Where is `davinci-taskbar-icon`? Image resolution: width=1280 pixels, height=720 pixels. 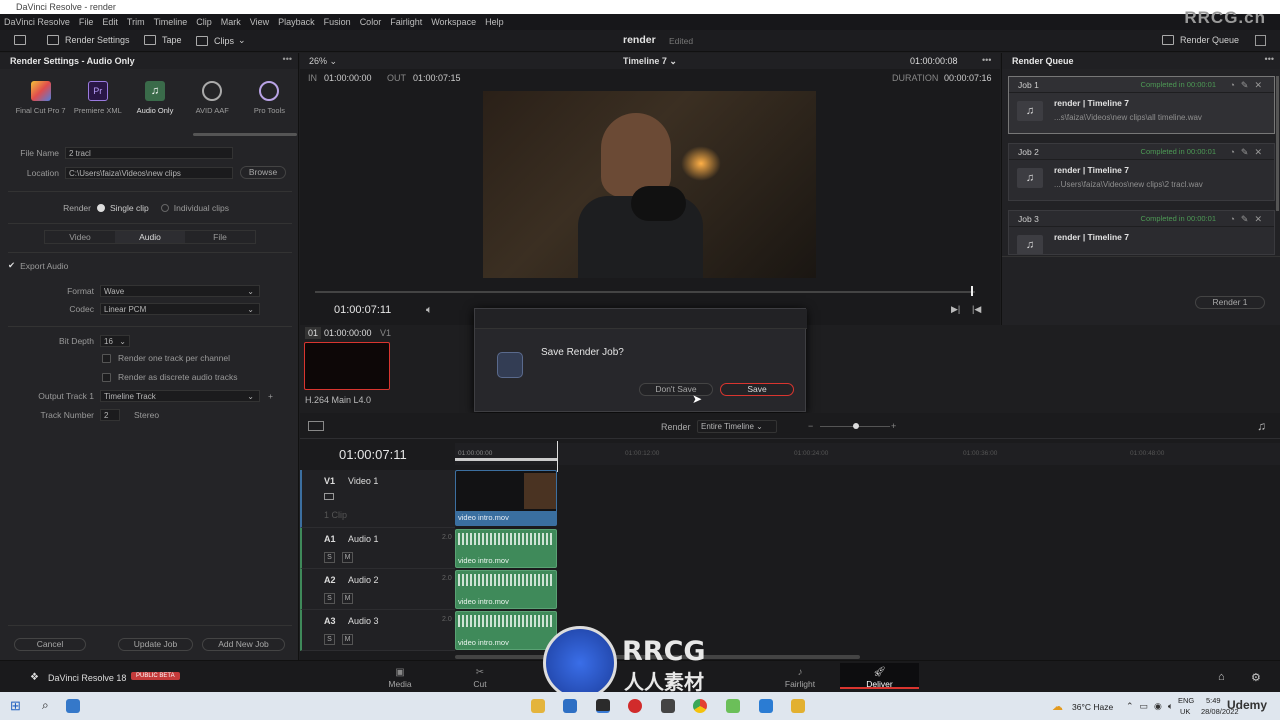 davinci-taskbar-icon is located at coordinates (603, 706).